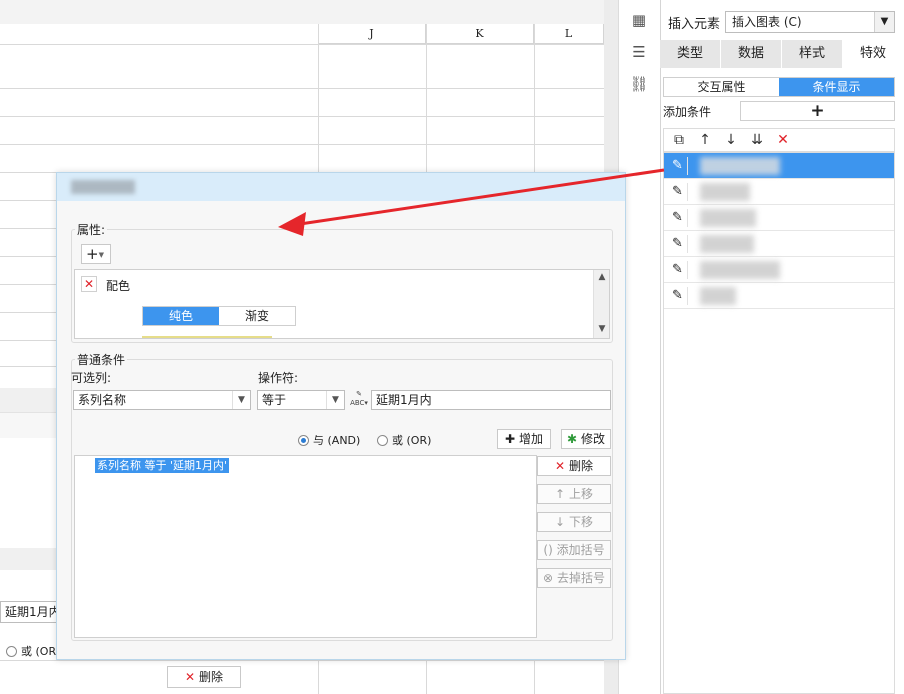 The height and width of the screenshot is (694, 904). What do you see at coordinates (601, 304) in the screenshot?
I see `property-scrollbar: ▲ ▼` at bounding box center [601, 304].